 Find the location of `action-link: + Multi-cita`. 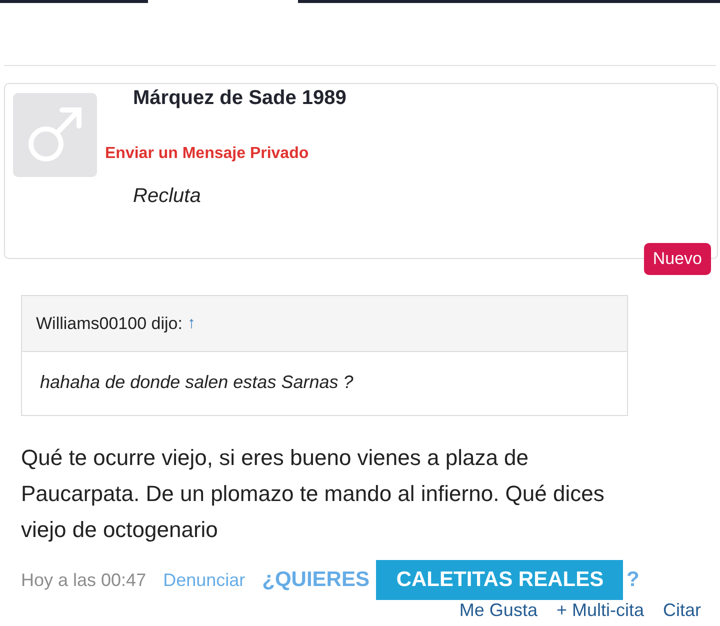

action-link: + Multi-cita is located at coordinates (600, 610).